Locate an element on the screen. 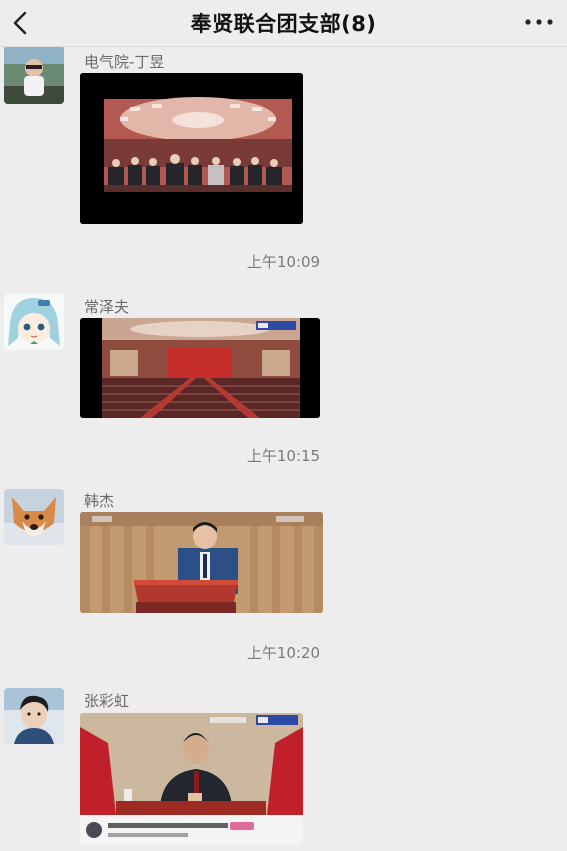 This screenshot has height=851, width=567. chat-title: 奉贤联合团支部(8) is located at coordinates (283, 24).